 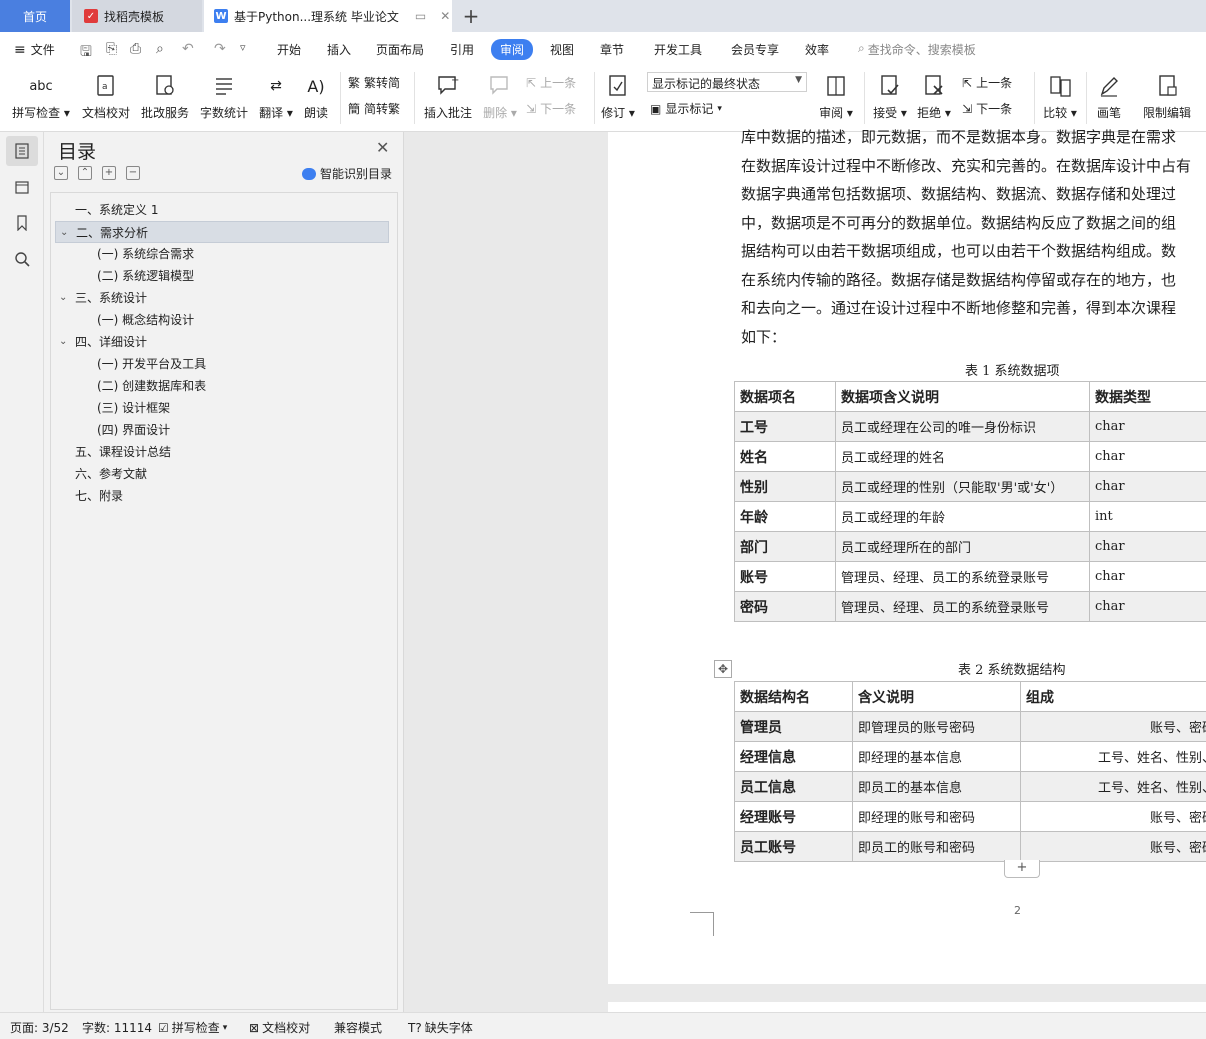 I want to click on smart-toc-label: 智能识别目录, so click(x=356, y=174).